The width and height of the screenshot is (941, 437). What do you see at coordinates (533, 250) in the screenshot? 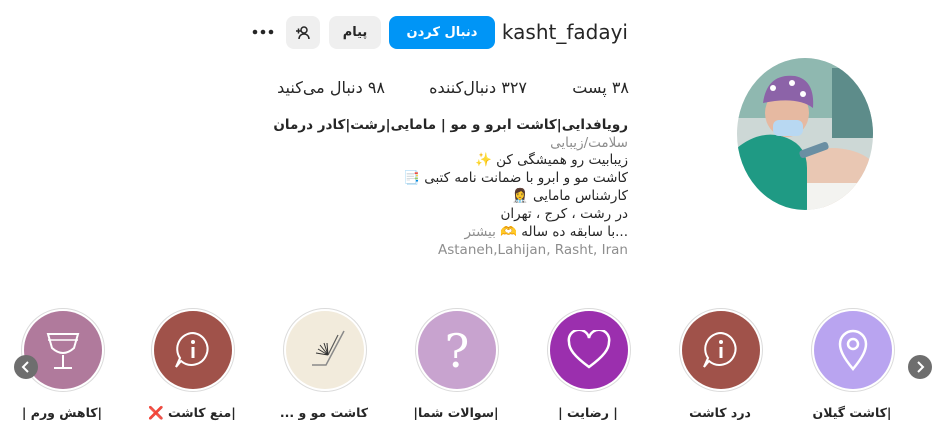
I see `bio-location: Astaneh,Lahijan, Rasht, Iran` at bounding box center [533, 250].